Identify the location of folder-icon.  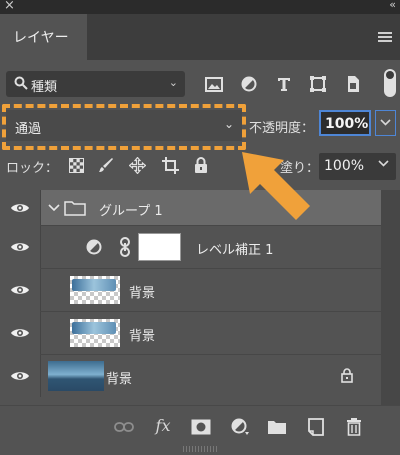
(75, 208).